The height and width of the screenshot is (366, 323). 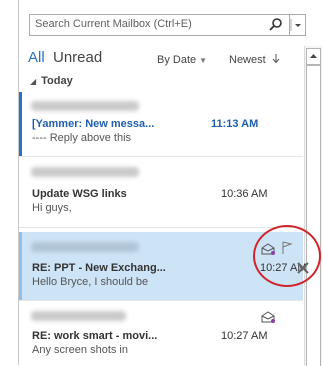 I want to click on message-time: 10:36 AM, so click(x=244, y=194).